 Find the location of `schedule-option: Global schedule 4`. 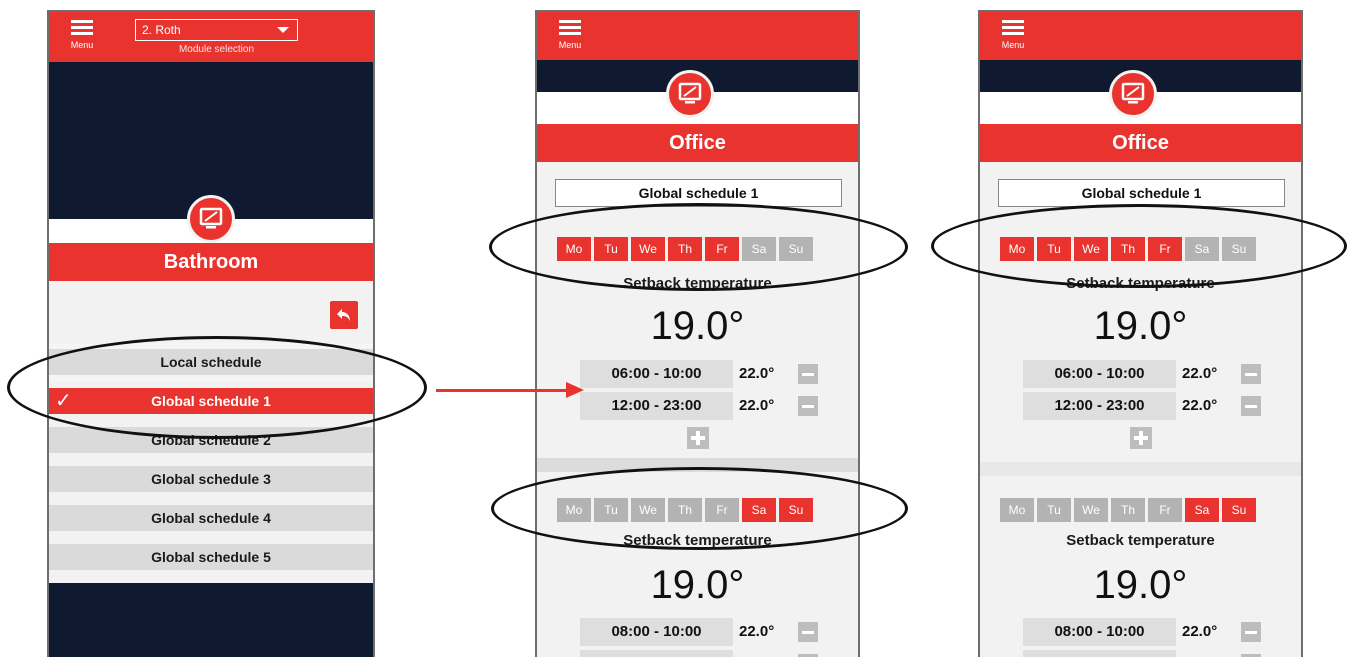

schedule-option: Global schedule 4 is located at coordinates (211, 518).